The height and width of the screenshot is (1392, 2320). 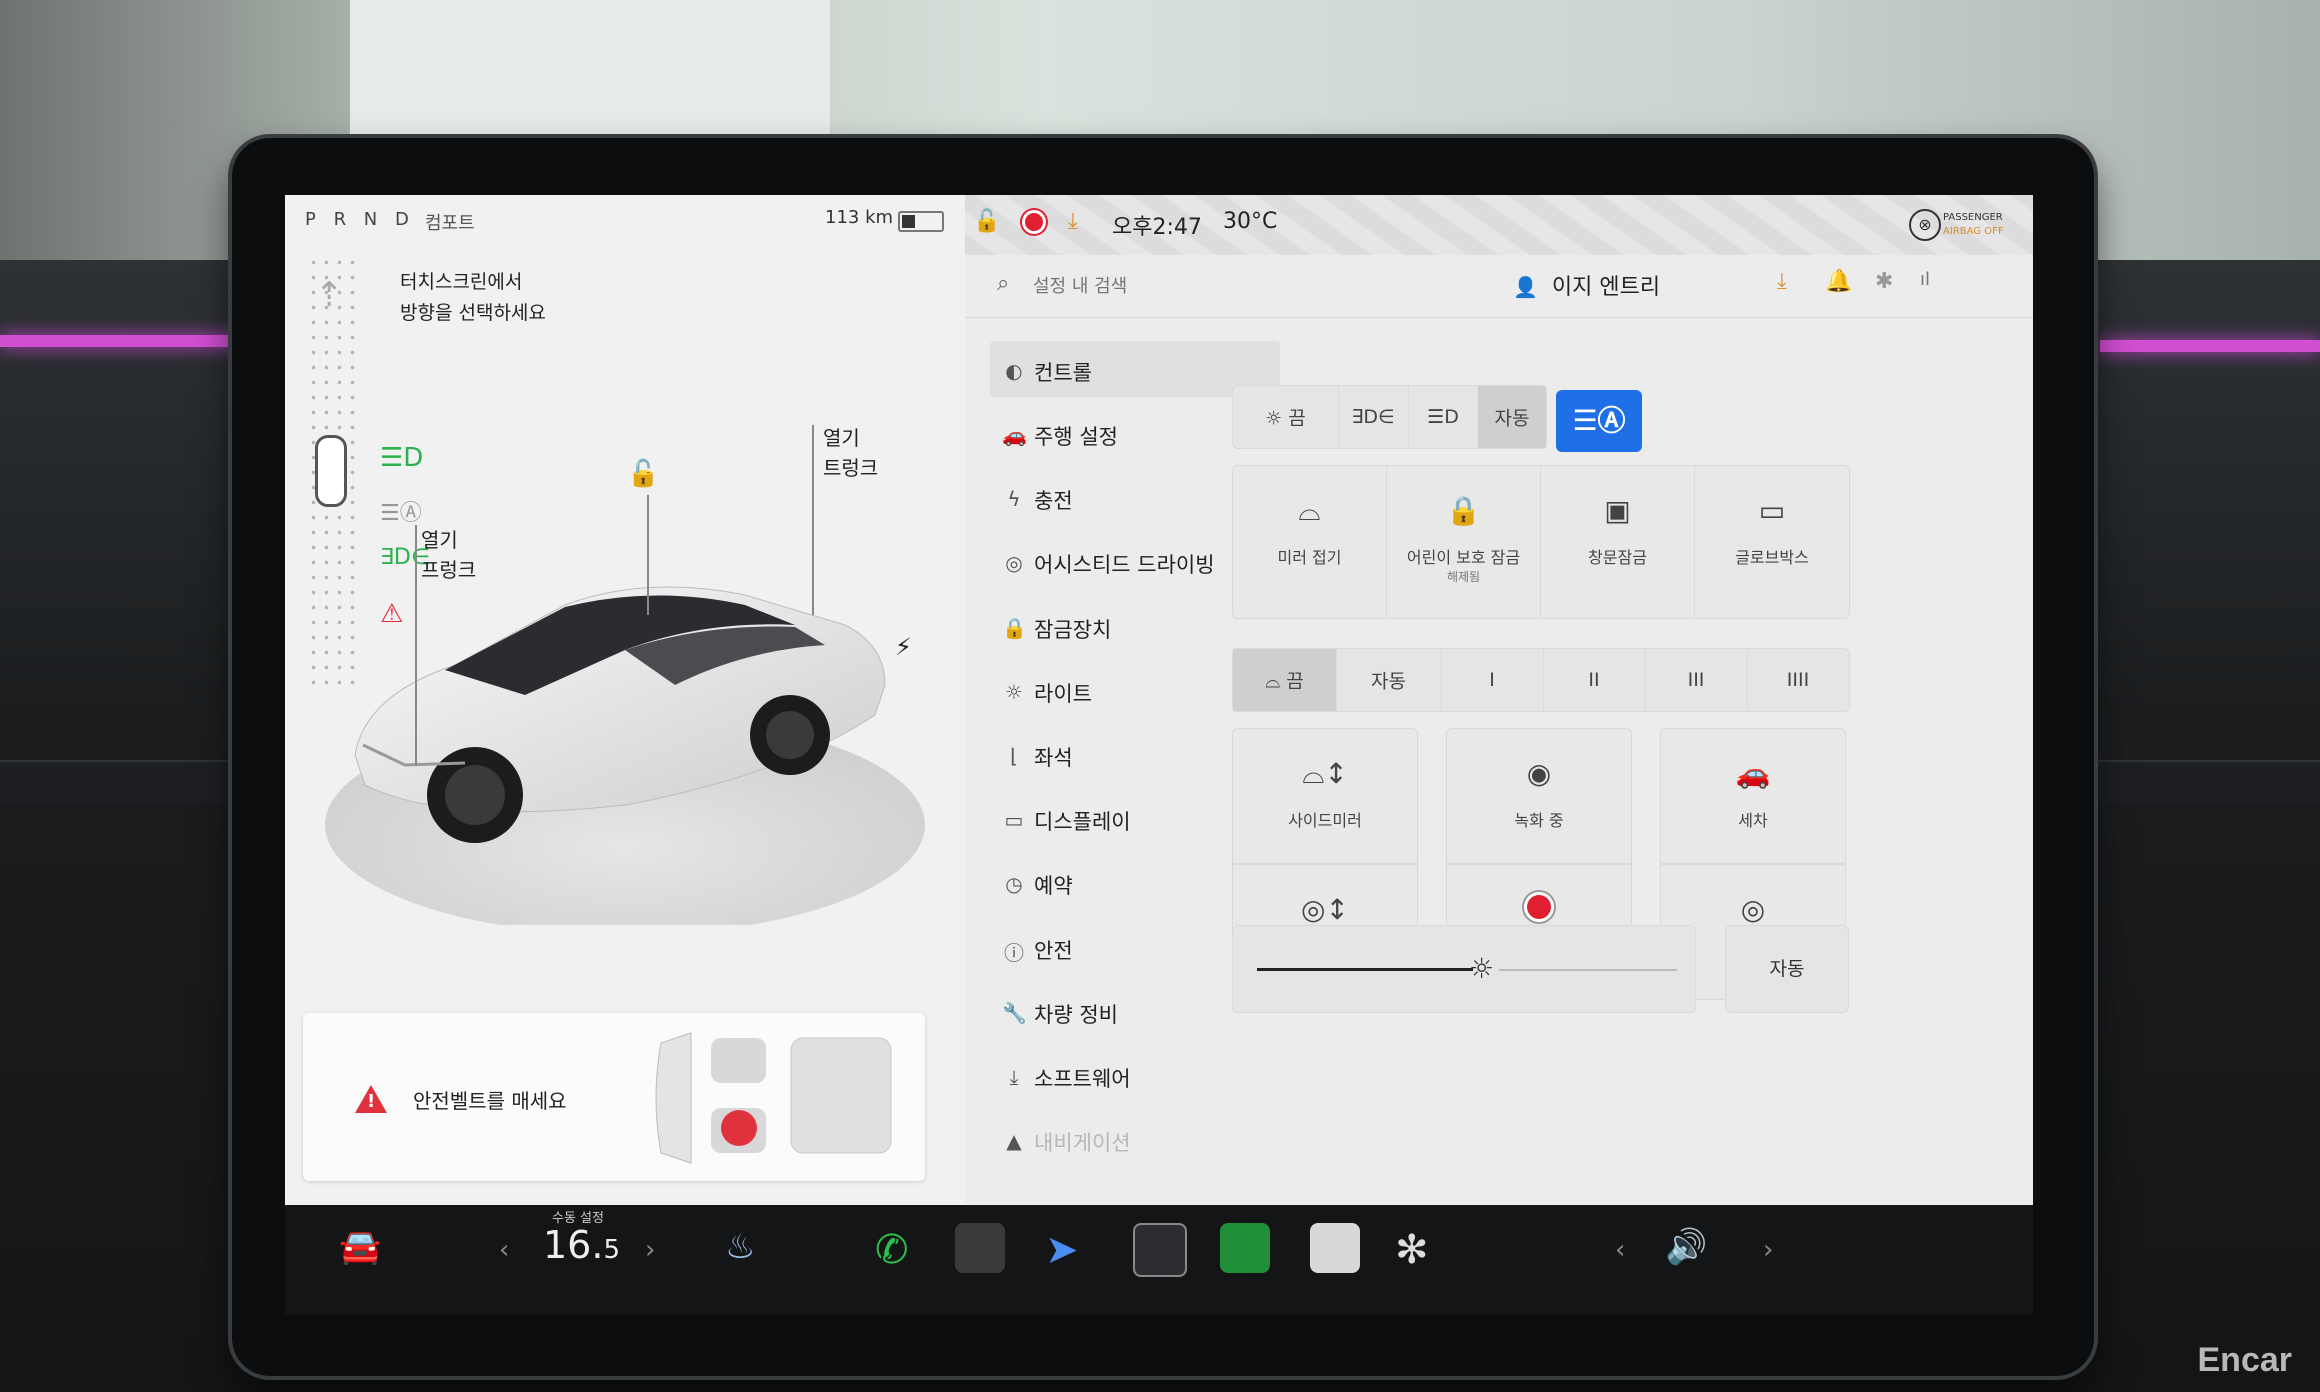 What do you see at coordinates (1014, 755) in the screenshot?
I see `seat-icon: ⌊` at bounding box center [1014, 755].